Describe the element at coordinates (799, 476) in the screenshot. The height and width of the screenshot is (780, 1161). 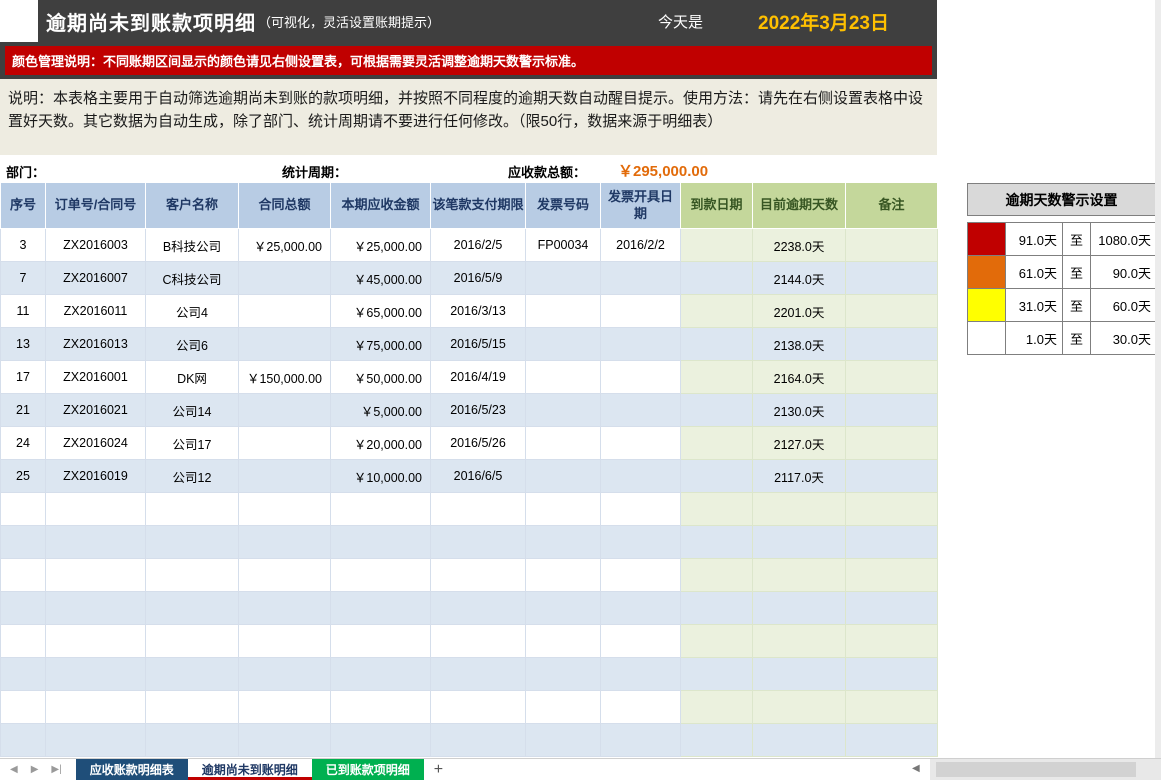
I see `cell-overdue-days: 2117.0天` at that location.